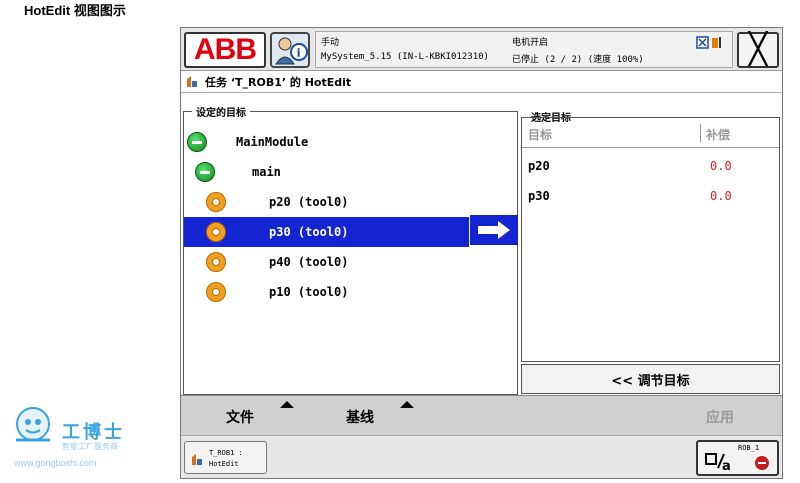  Describe the element at coordinates (481, 415) in the screenshot. I see `command-bar: 文件 基线 应用` at that location.